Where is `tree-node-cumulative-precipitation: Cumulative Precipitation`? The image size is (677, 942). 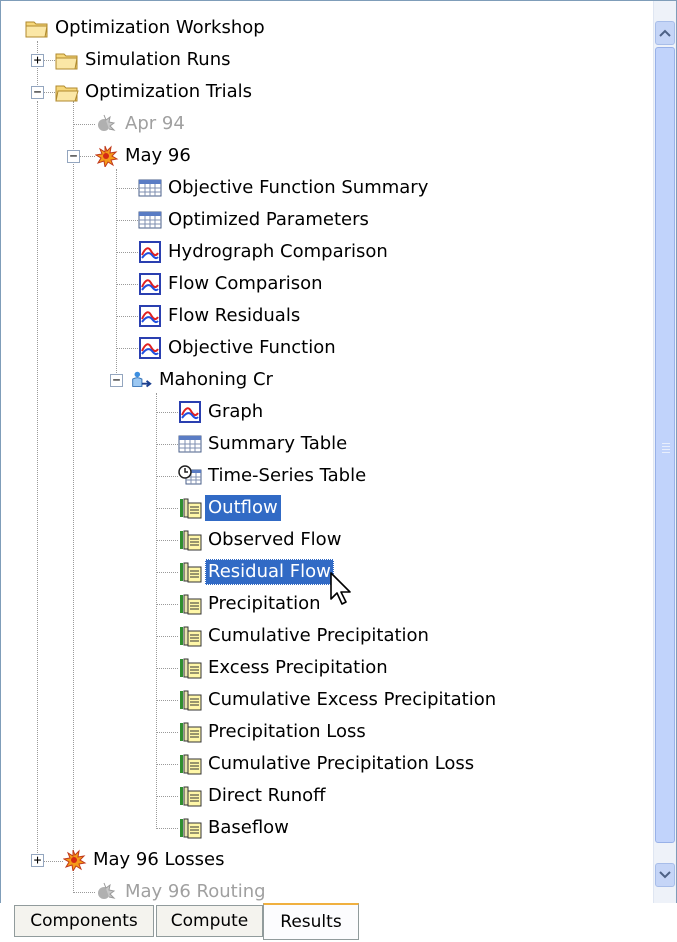 tree-node-cumulative-precipitation: Cumulative Precipitation is located at coordinates (305, 636).